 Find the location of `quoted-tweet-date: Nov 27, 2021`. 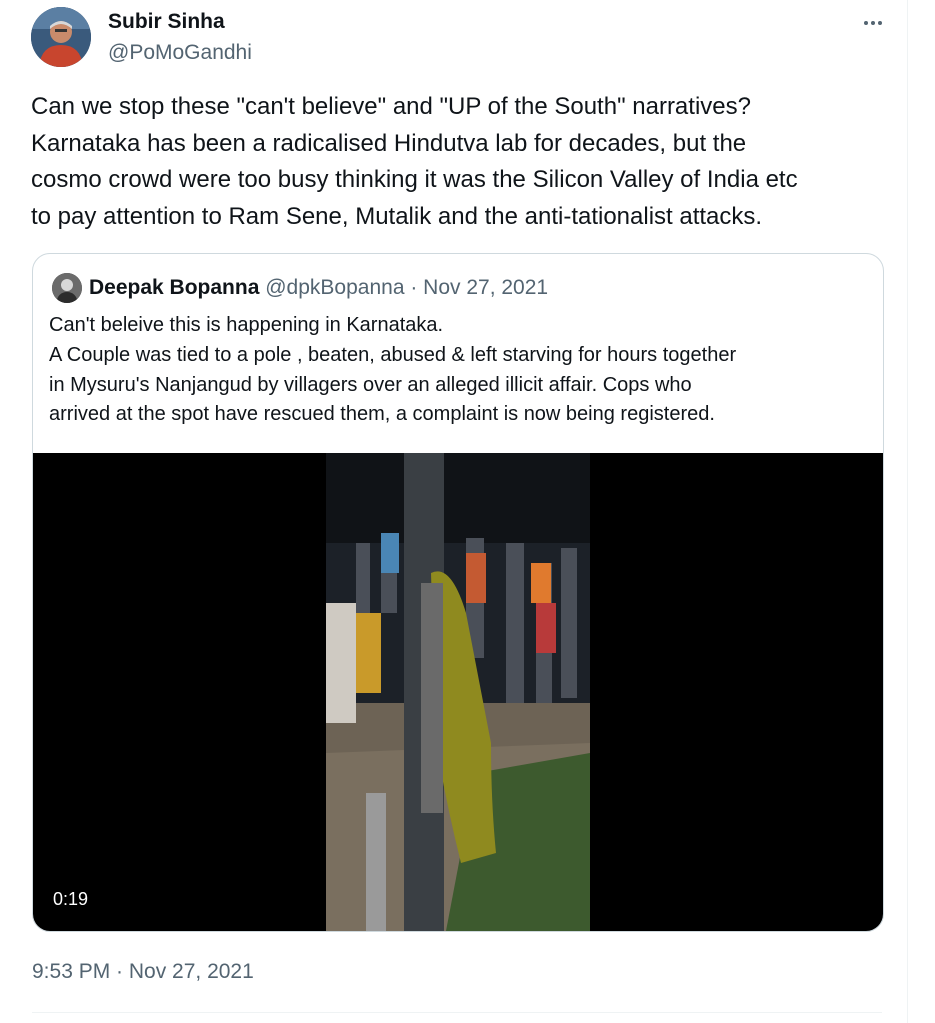

quoted-tweet-date: Nov 27, 2021 is located at coordinates (485, 287).